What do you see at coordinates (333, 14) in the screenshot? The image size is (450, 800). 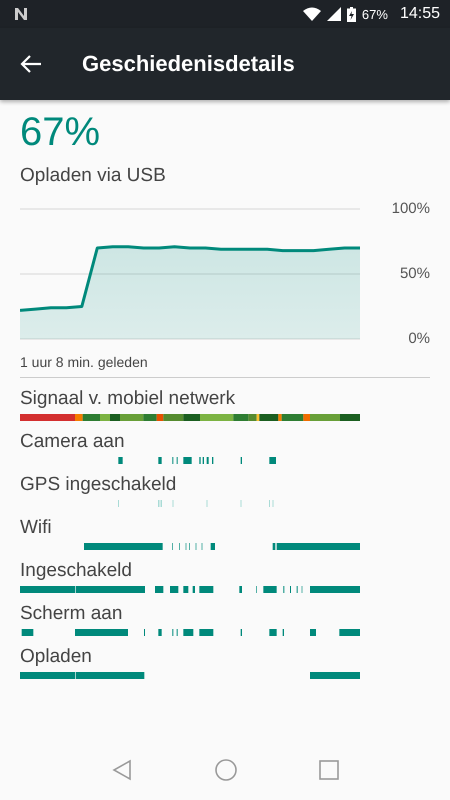 I see `signal-icon` at bounding box center [333, 14].